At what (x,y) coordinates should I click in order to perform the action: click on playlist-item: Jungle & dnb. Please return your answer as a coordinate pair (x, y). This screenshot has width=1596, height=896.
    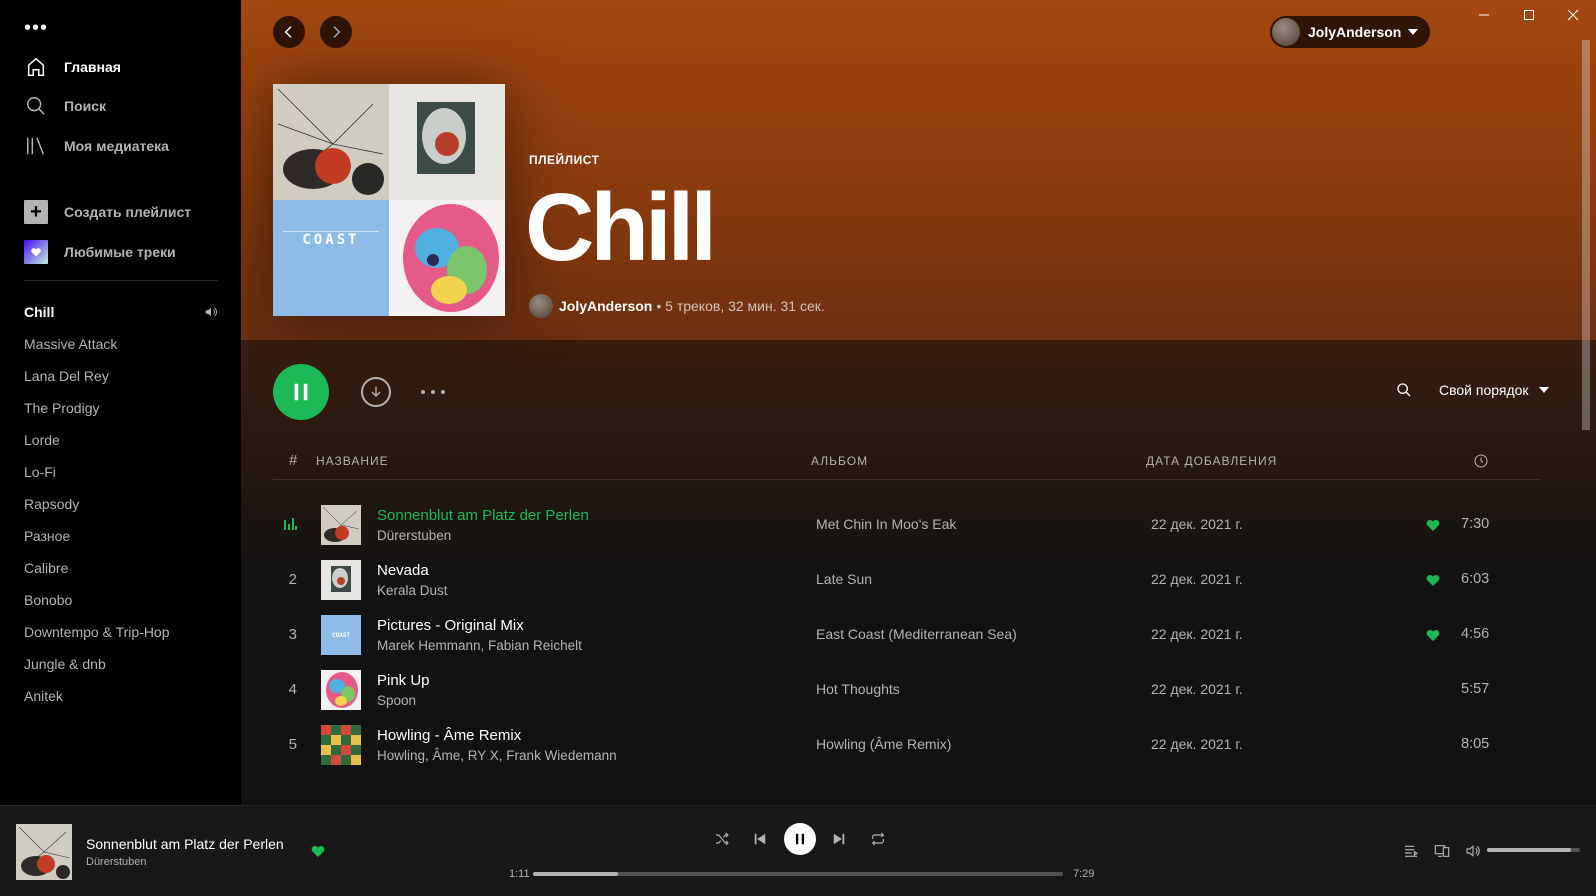
    Looking at the image, I should click on (121, 664).